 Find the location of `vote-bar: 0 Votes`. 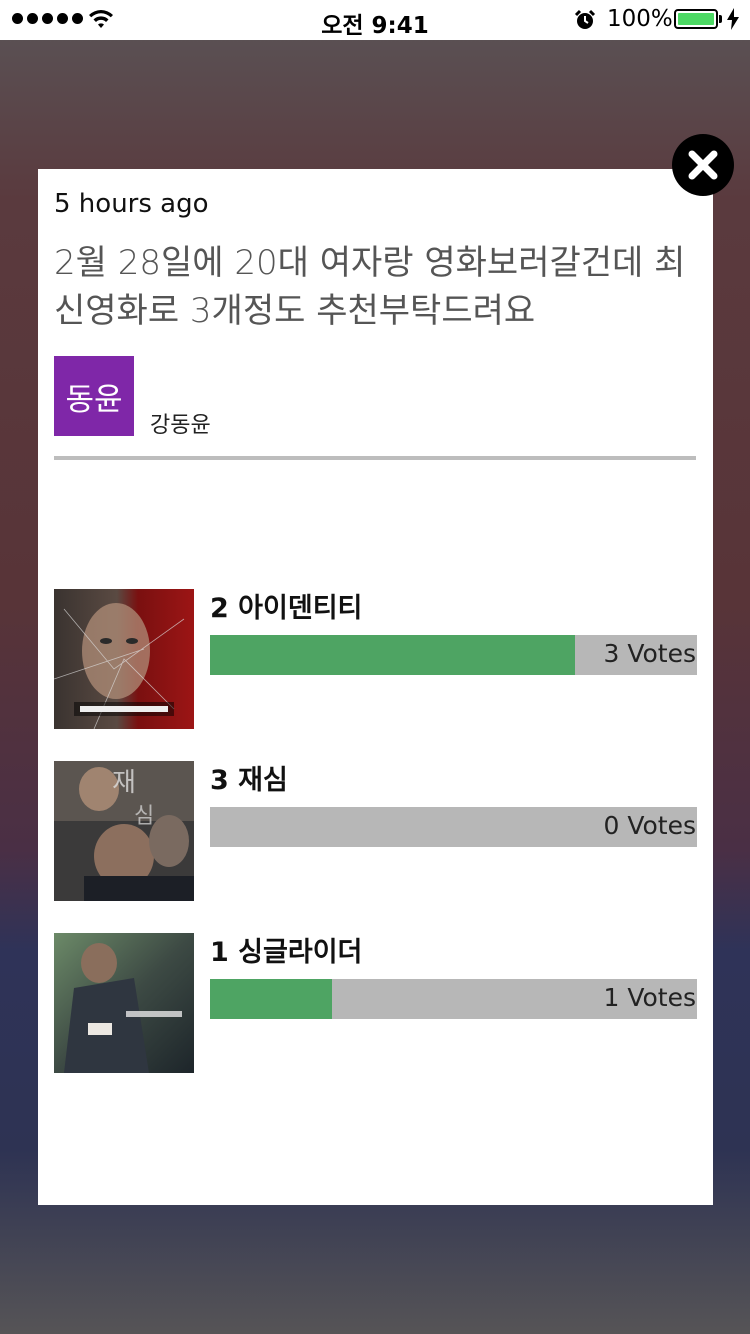

vote-bar: 0 Votes is located at coordinates (453, 827).